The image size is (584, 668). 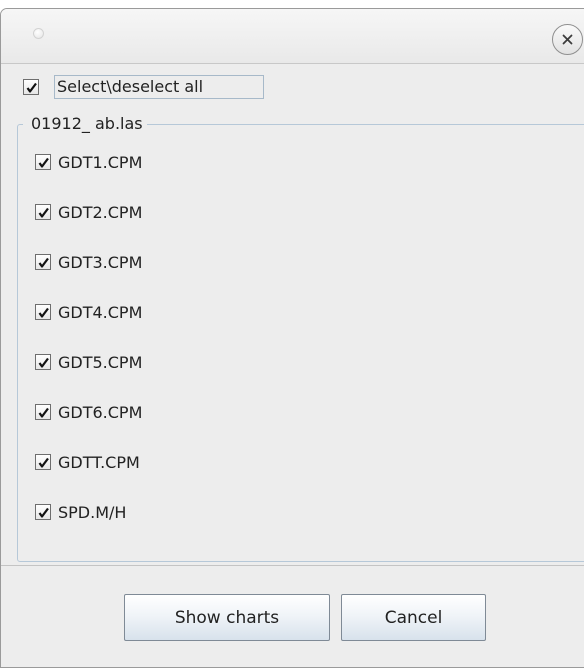 What do you see at coordinates (130, 86) in the screenshot?
I see `select-all-label: Select\deselect all` at bounding box center [130, 86].